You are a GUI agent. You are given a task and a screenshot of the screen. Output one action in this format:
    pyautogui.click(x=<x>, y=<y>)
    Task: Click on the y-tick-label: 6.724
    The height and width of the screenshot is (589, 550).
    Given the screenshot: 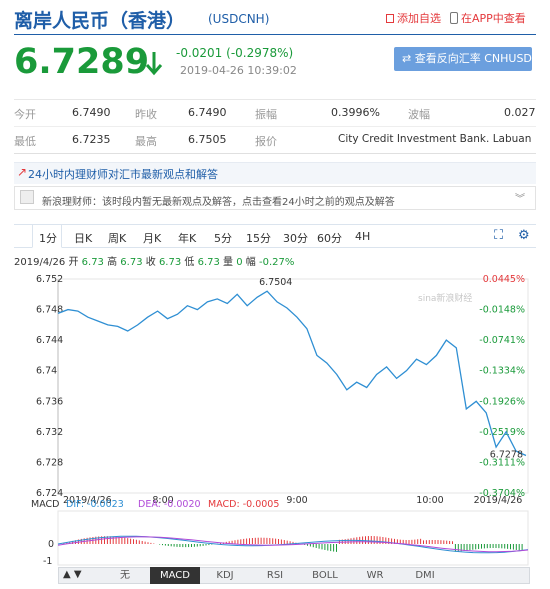 What is the action you would take?
    pyautogui.click(x=49, y=493)
    